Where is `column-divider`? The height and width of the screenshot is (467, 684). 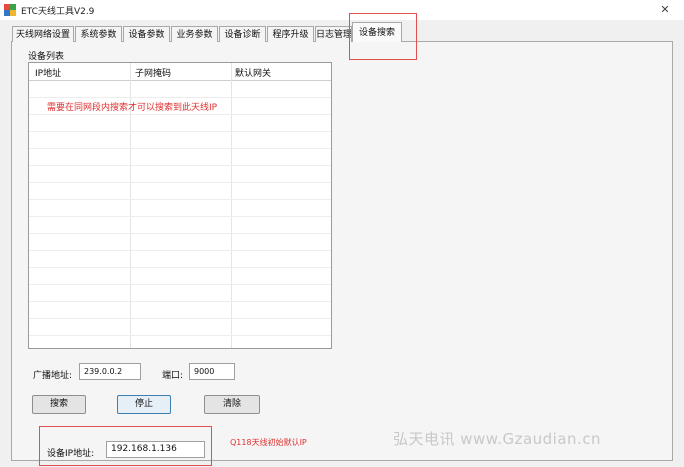
column-divider is located at coordinates (231, 205).